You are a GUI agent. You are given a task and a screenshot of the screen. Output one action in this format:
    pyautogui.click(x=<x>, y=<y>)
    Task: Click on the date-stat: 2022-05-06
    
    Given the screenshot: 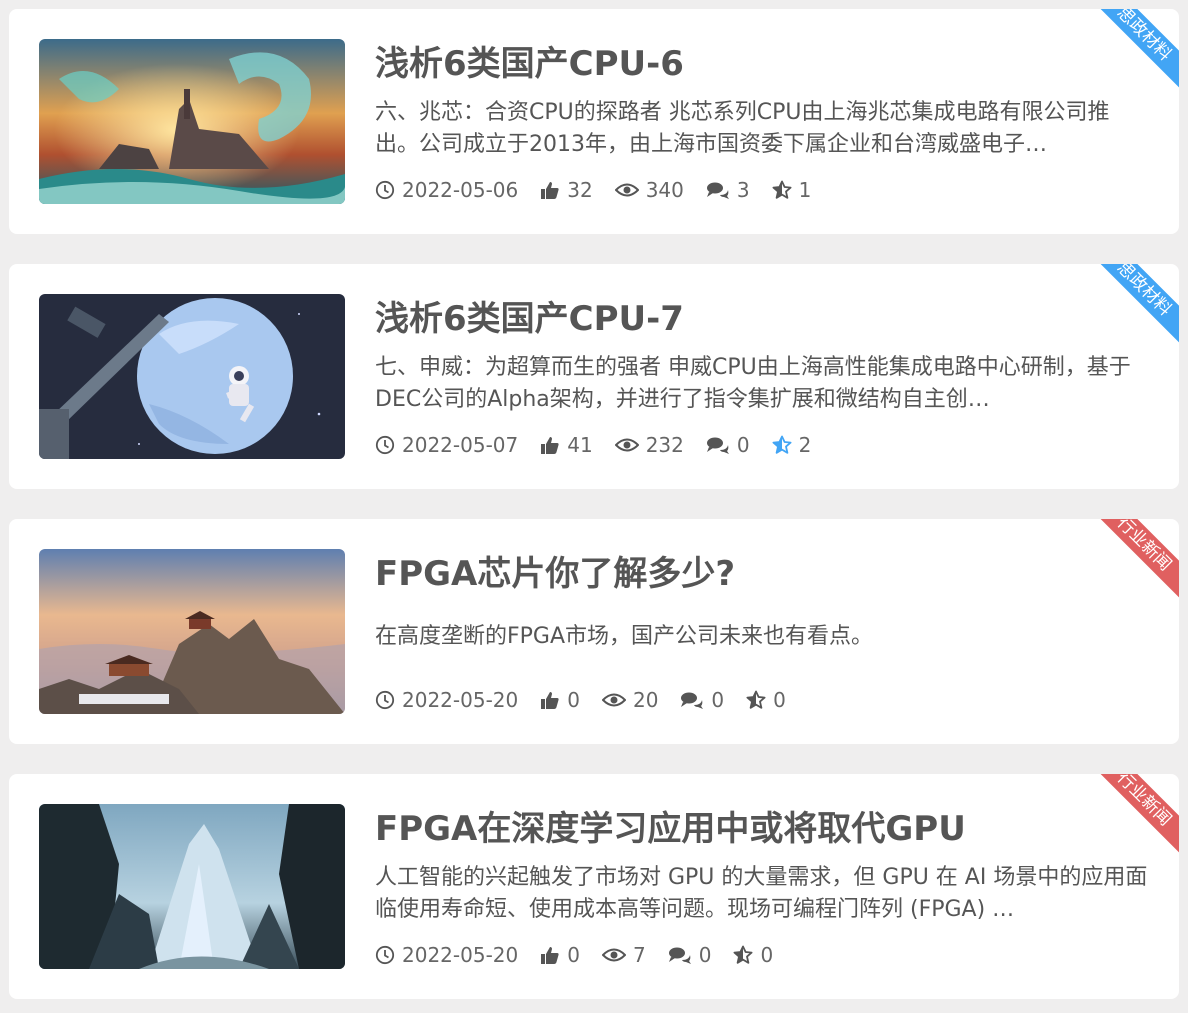 What is the action you would take?
    pyautogui.click(x=446, y=190)
    